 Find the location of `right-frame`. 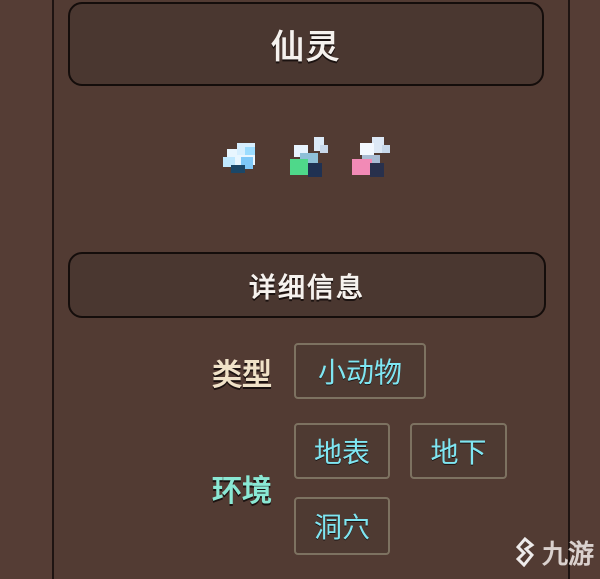

right-frame is located at coordinates (584, 289).